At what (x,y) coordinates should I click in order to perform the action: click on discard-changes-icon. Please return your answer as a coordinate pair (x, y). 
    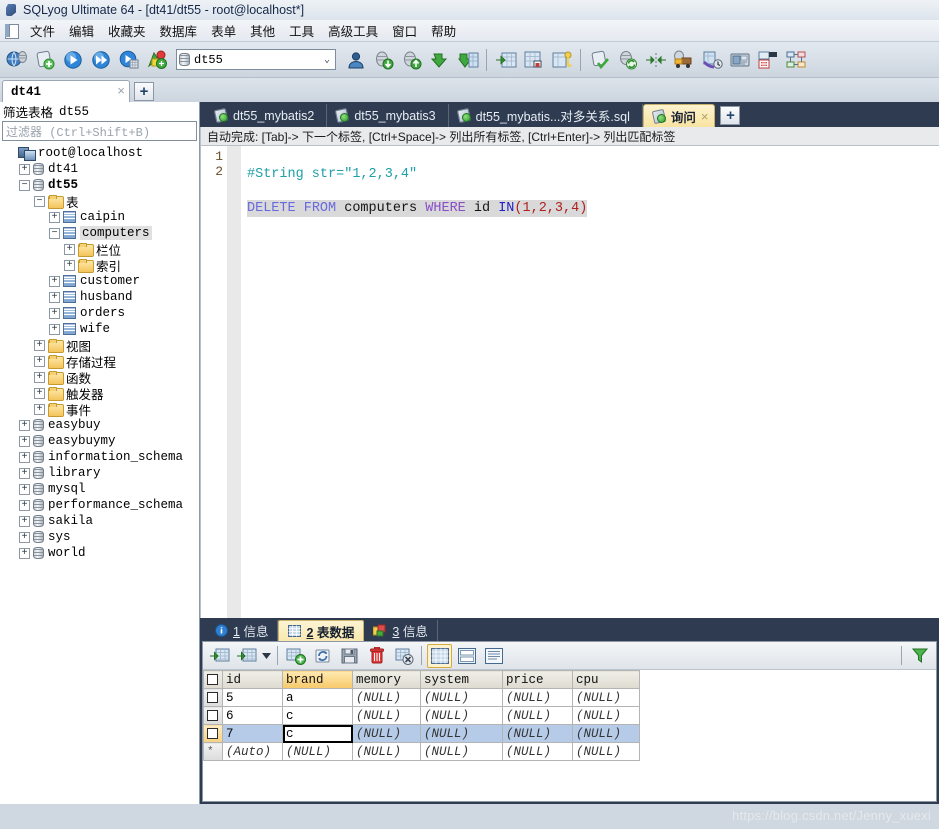
    Looking at the image, I should click on (403, 656).